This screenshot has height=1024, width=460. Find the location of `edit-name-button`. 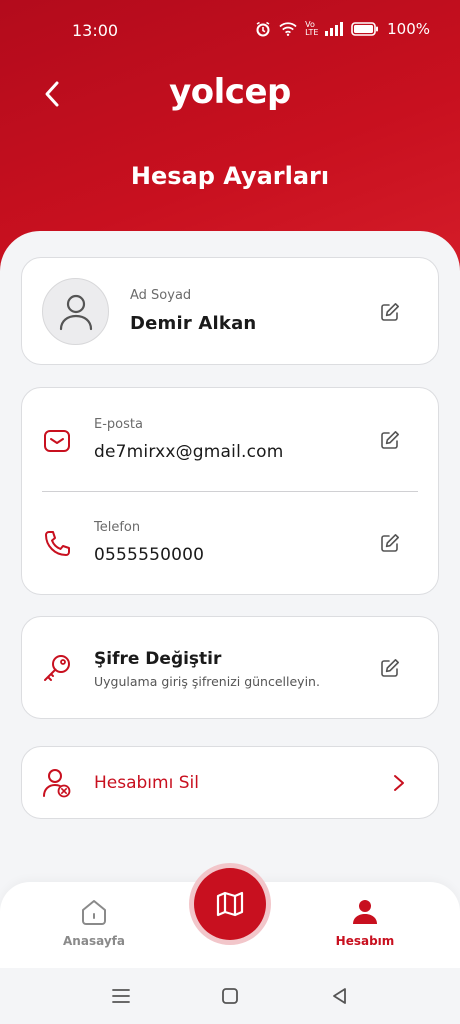

edit-name-button is located at coordinates (390, 312).